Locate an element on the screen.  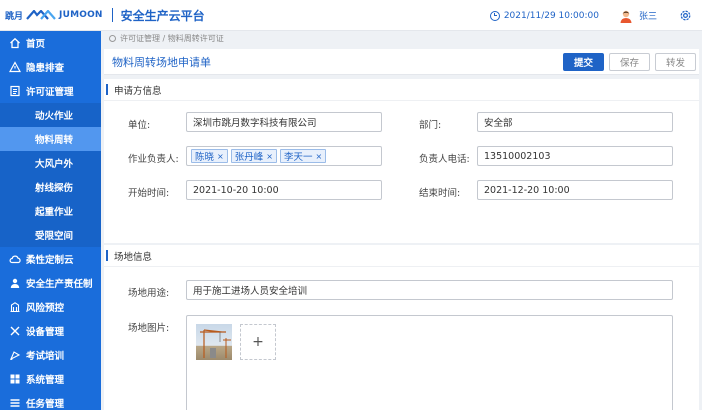
site-image-thumbnail is located at coordinates (214, 342).